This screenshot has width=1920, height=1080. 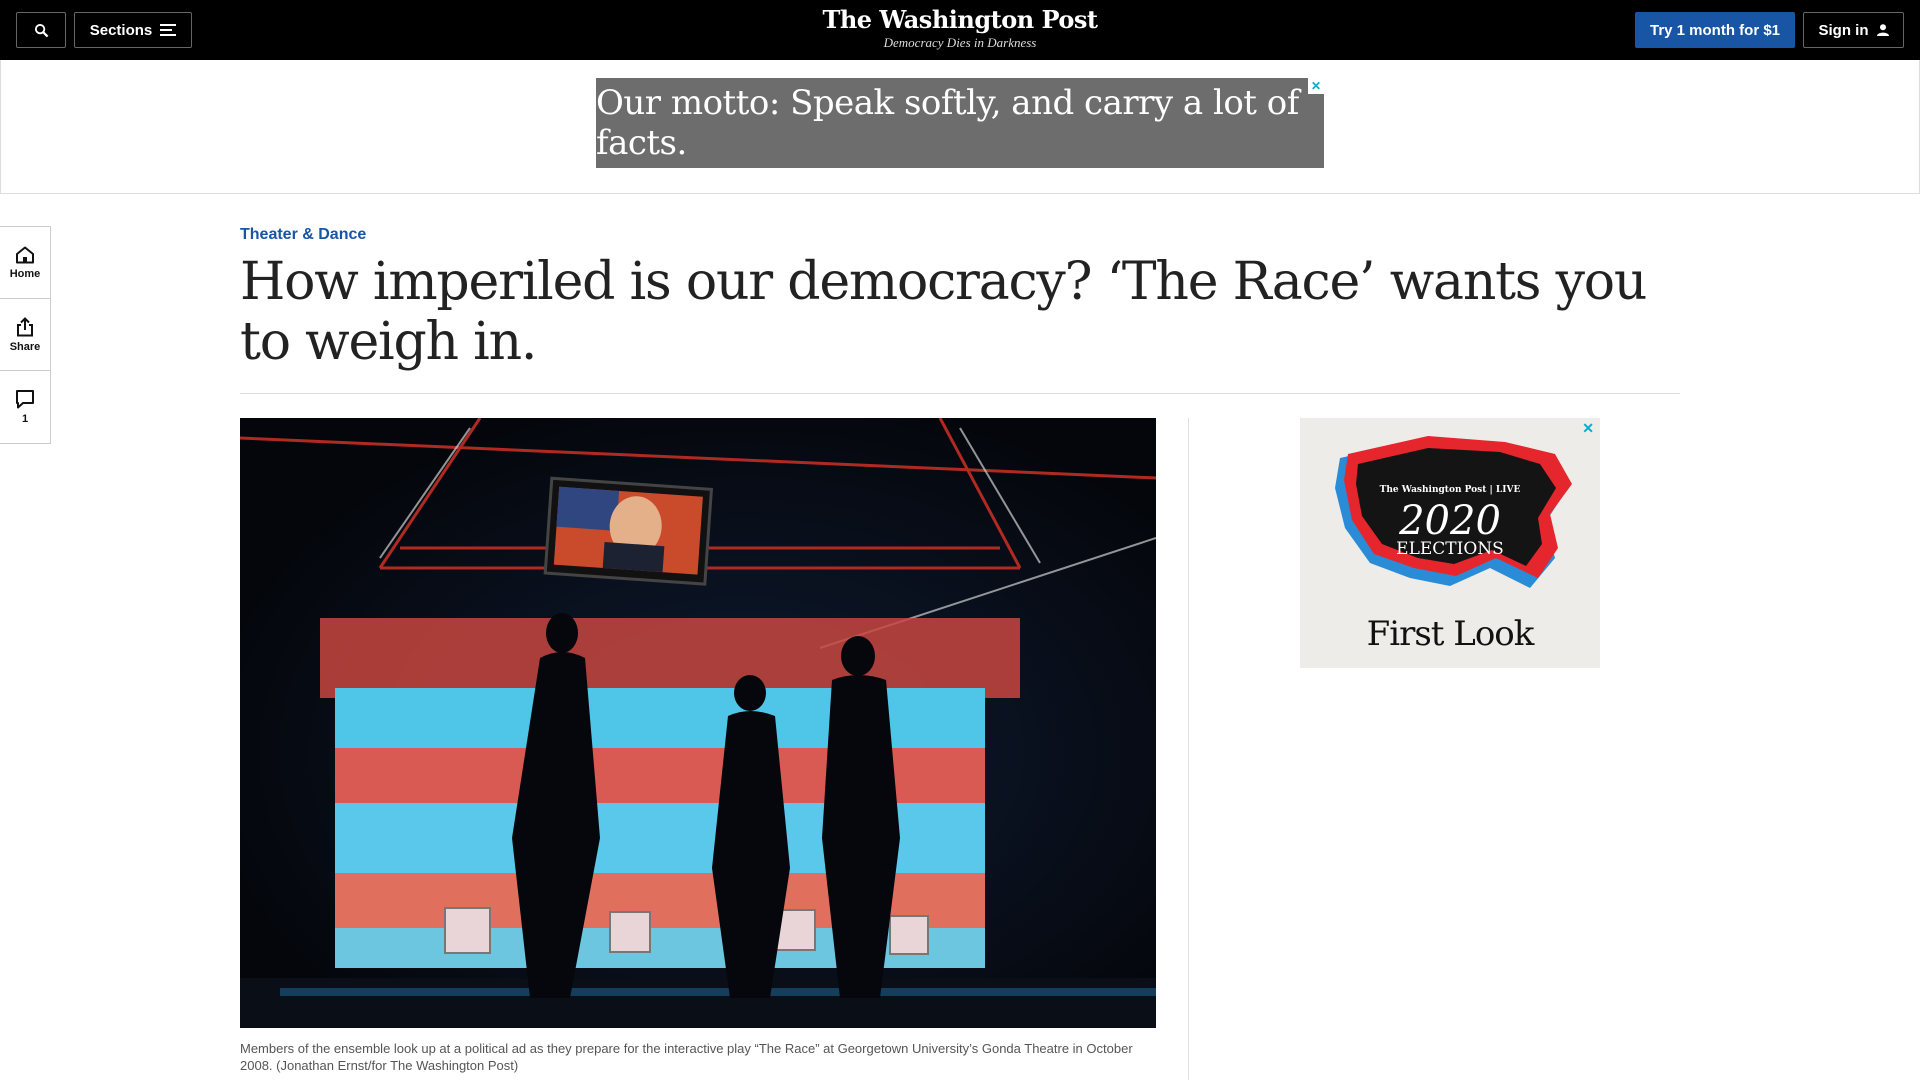 I want to click on share-icon, so click(x=25, y=326).